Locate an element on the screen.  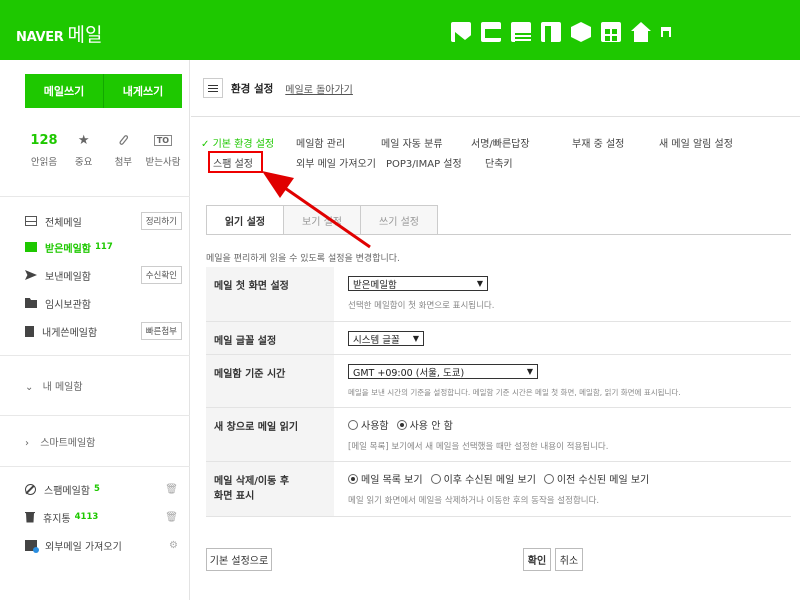
read-receipt-button: 수신확인 is located at coordinates (161, 275).